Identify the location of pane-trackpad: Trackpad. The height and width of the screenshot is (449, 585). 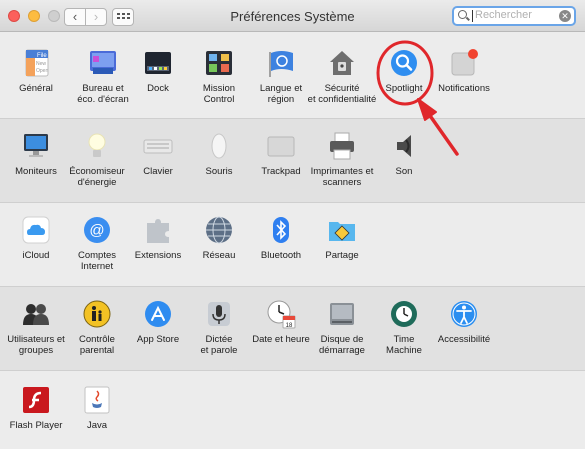
(281, 154).